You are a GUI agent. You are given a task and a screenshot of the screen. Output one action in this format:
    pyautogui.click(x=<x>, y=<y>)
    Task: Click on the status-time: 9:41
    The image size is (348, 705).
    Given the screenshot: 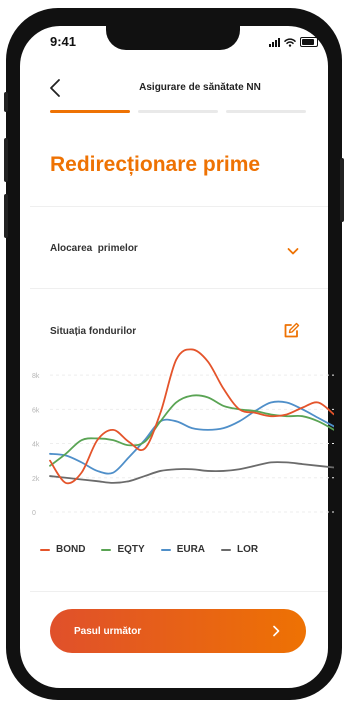 What is the action you would take?
    pyautogui.click(x=63, y=41)
    